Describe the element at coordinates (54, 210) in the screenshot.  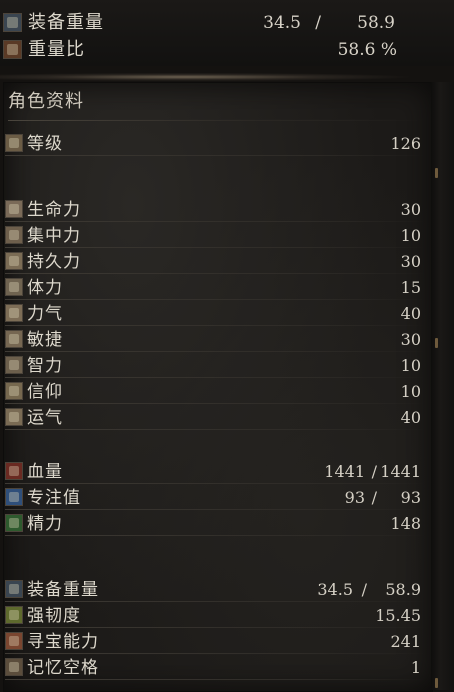
I see `attribute-label: 生命力` at that location.